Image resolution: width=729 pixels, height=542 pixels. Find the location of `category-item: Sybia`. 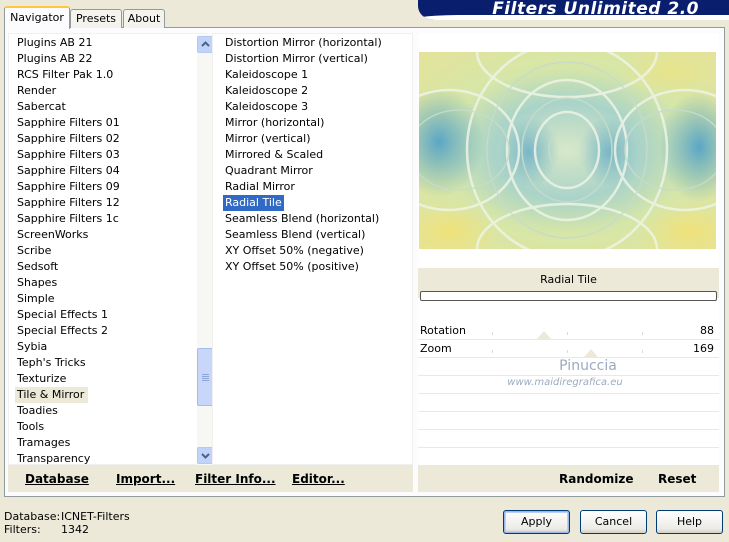

category-item: Sybia is located at coordinates (103, 347).